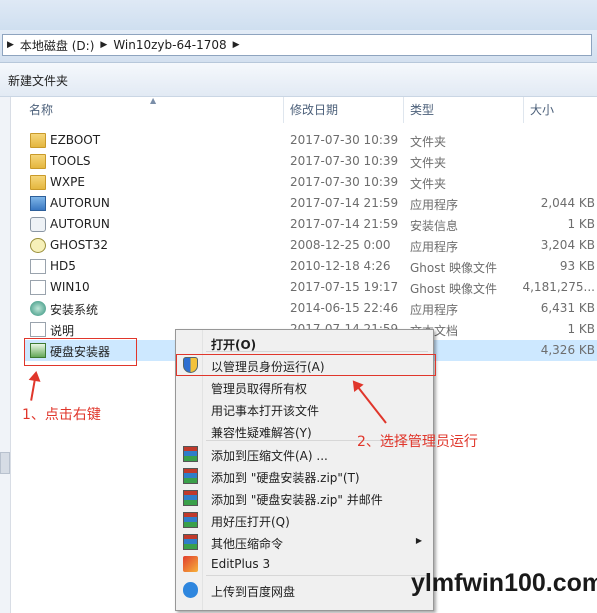  I want to click on breadcrumb-drive: 本地磁盘 (D:), so click(57, 45).